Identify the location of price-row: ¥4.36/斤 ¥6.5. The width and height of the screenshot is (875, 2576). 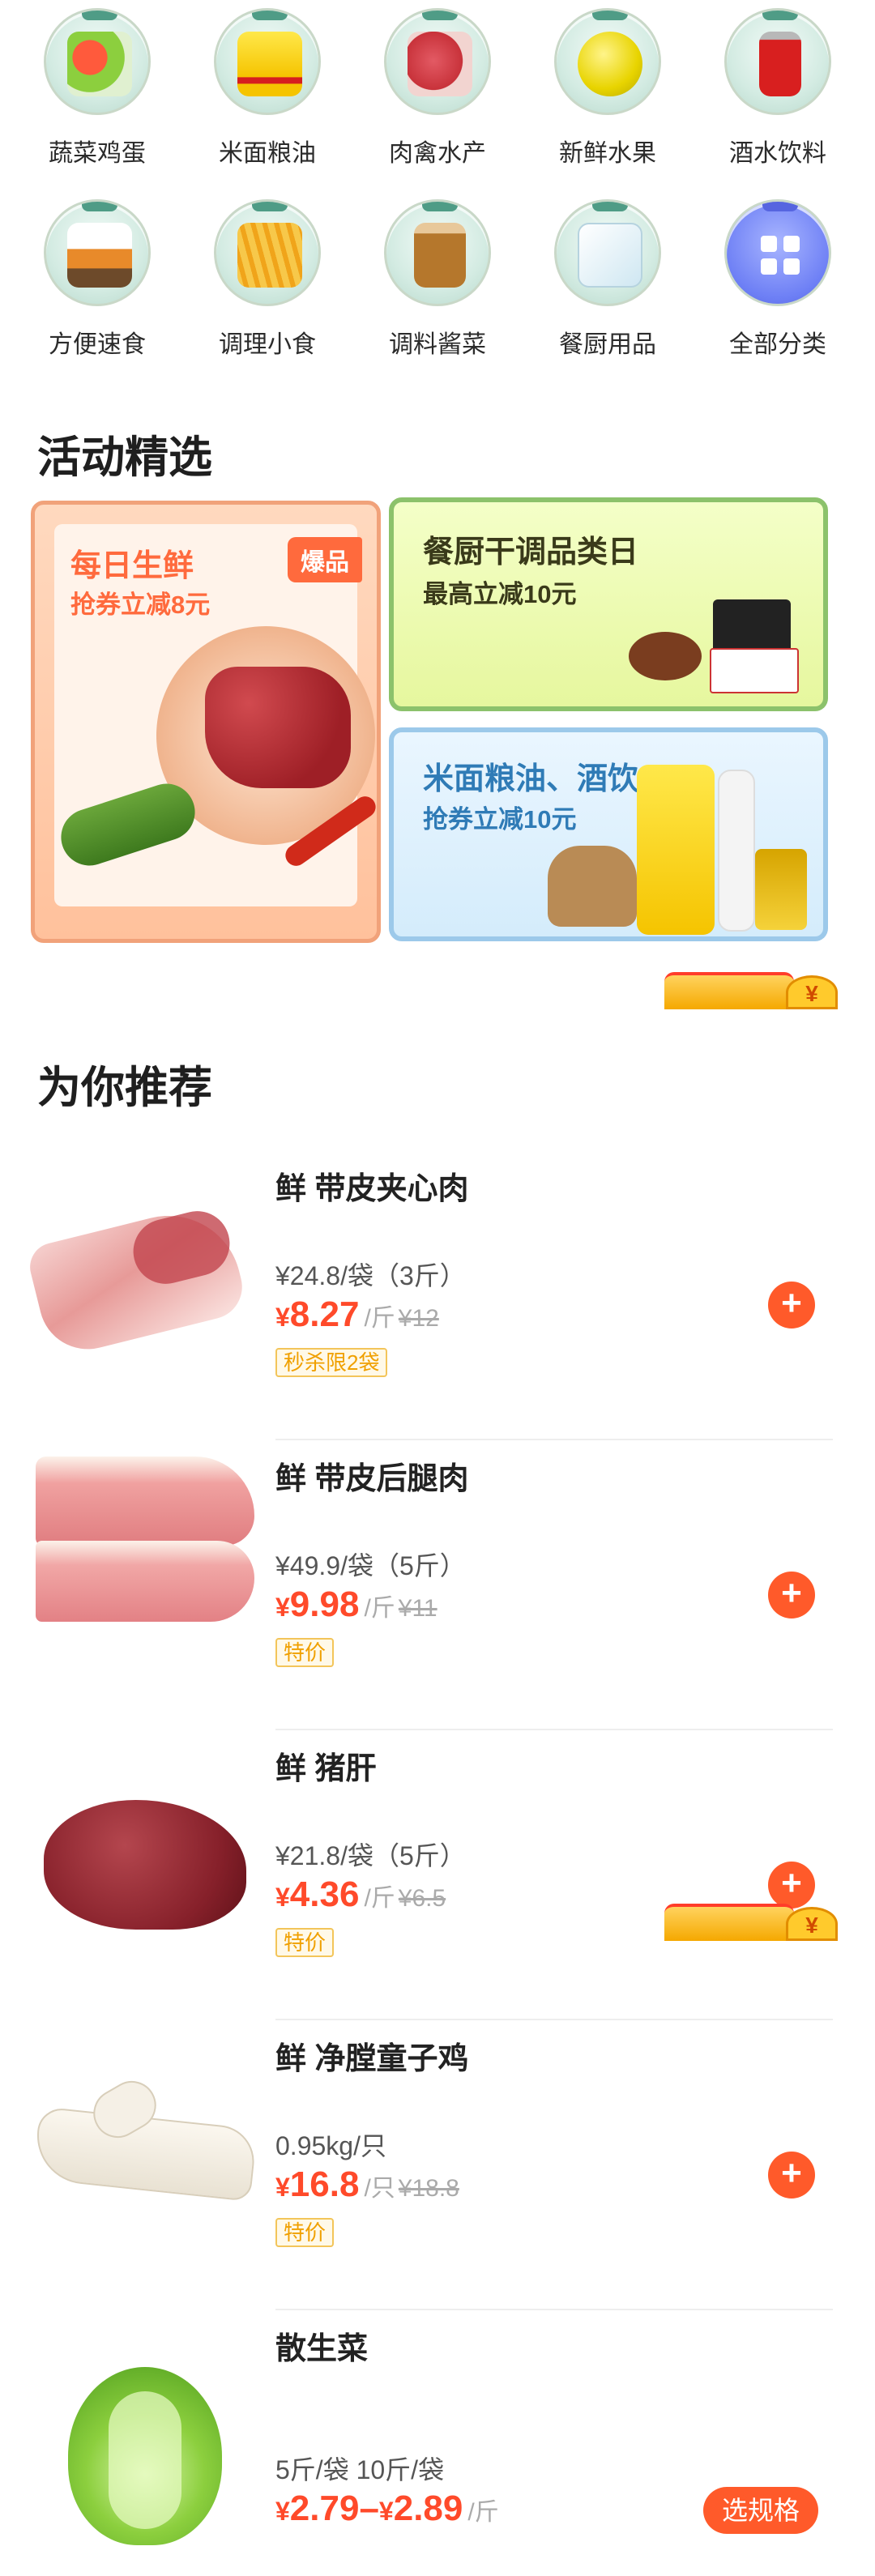
(360, 1894).